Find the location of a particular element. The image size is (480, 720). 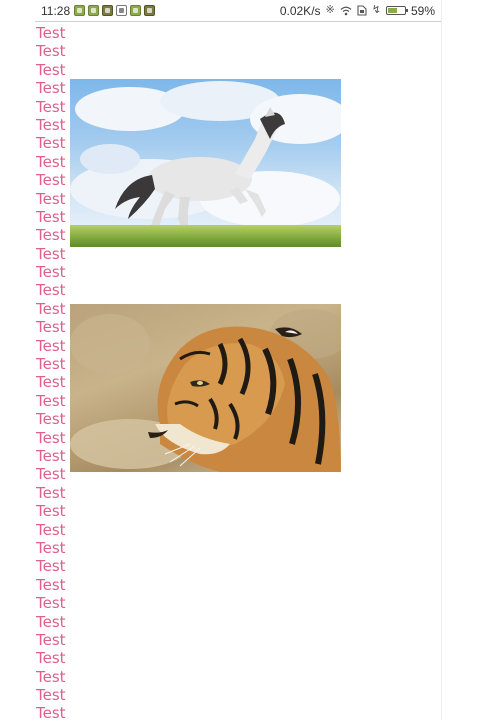

status-bar: 11:28 0.02K/s ※ ↯ 59% is located at coordinates (238, 11).